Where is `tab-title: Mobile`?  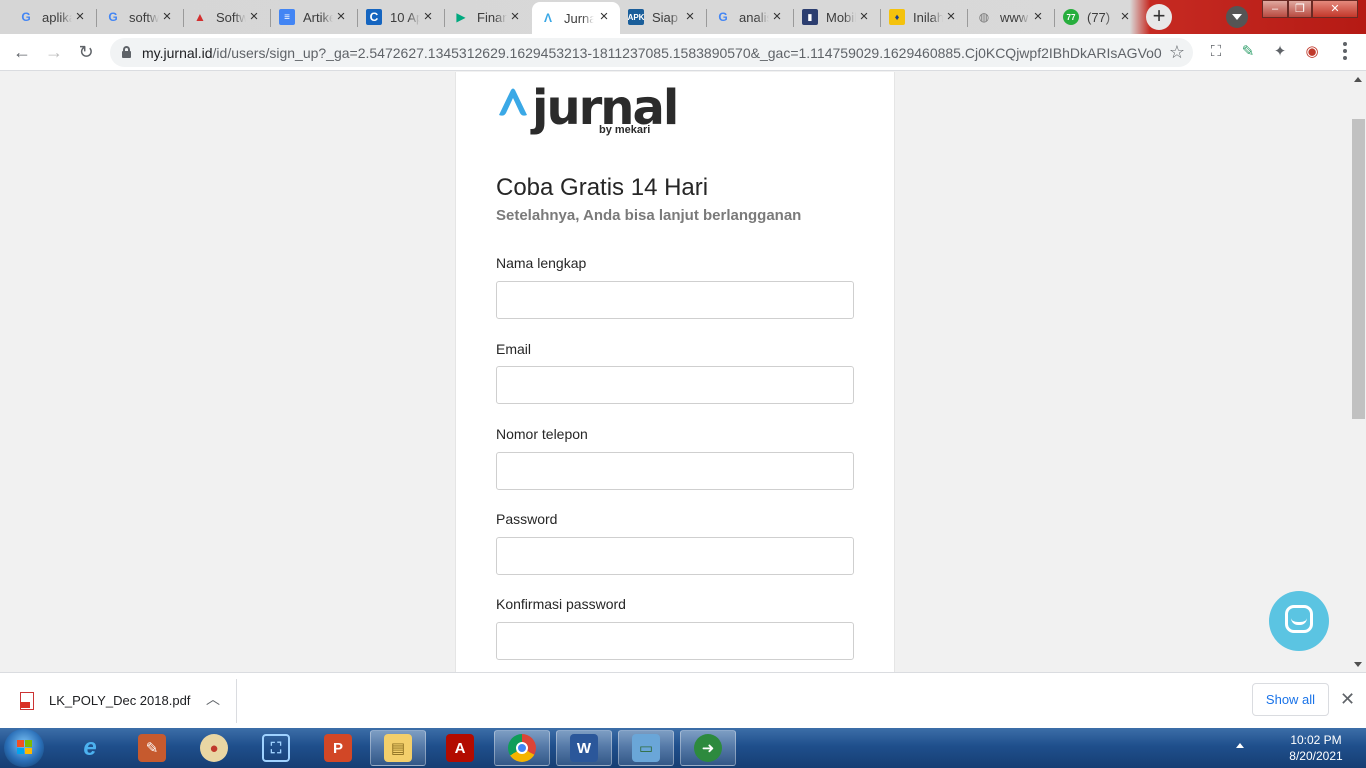 tab-title: Mobile is located at coordinates (841, 17).